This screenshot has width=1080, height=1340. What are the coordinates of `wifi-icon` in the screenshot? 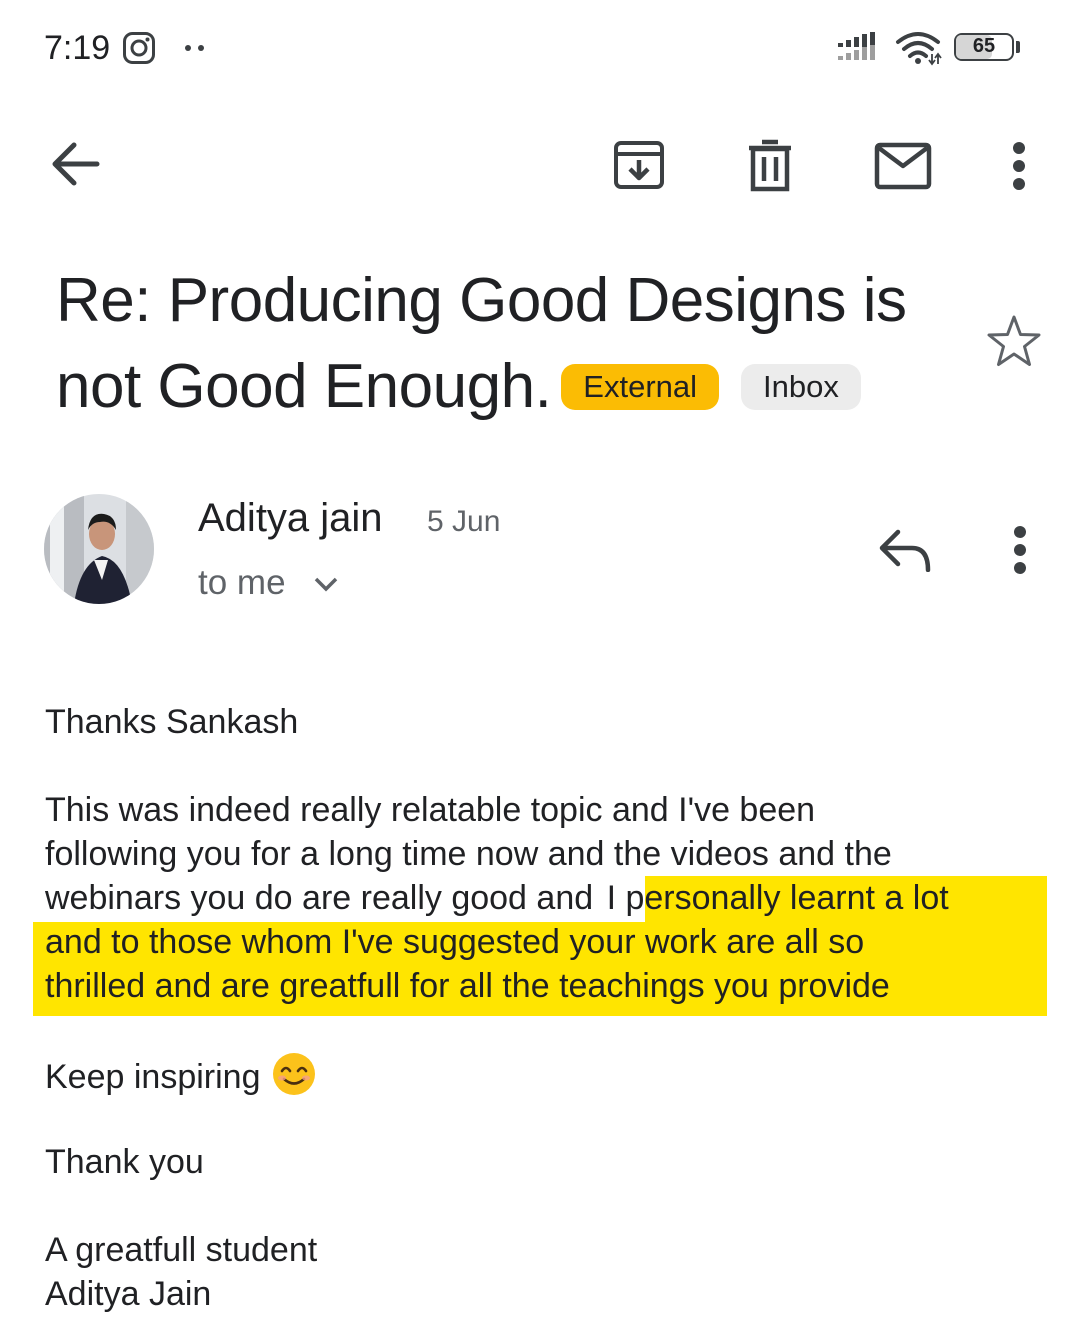 It's located at (919, 48).